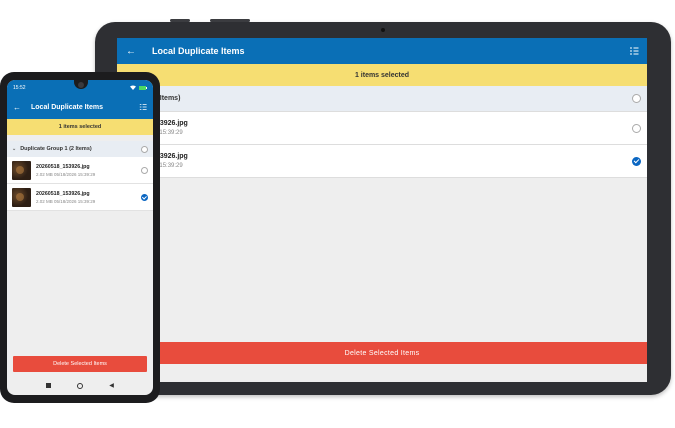 The height and width of the screenshot is (428, 675). Describe the element at coordinates (382, 99) in the screenshot. I see `duplicate-group-header: e Group 1 (2 Items)` at that location.